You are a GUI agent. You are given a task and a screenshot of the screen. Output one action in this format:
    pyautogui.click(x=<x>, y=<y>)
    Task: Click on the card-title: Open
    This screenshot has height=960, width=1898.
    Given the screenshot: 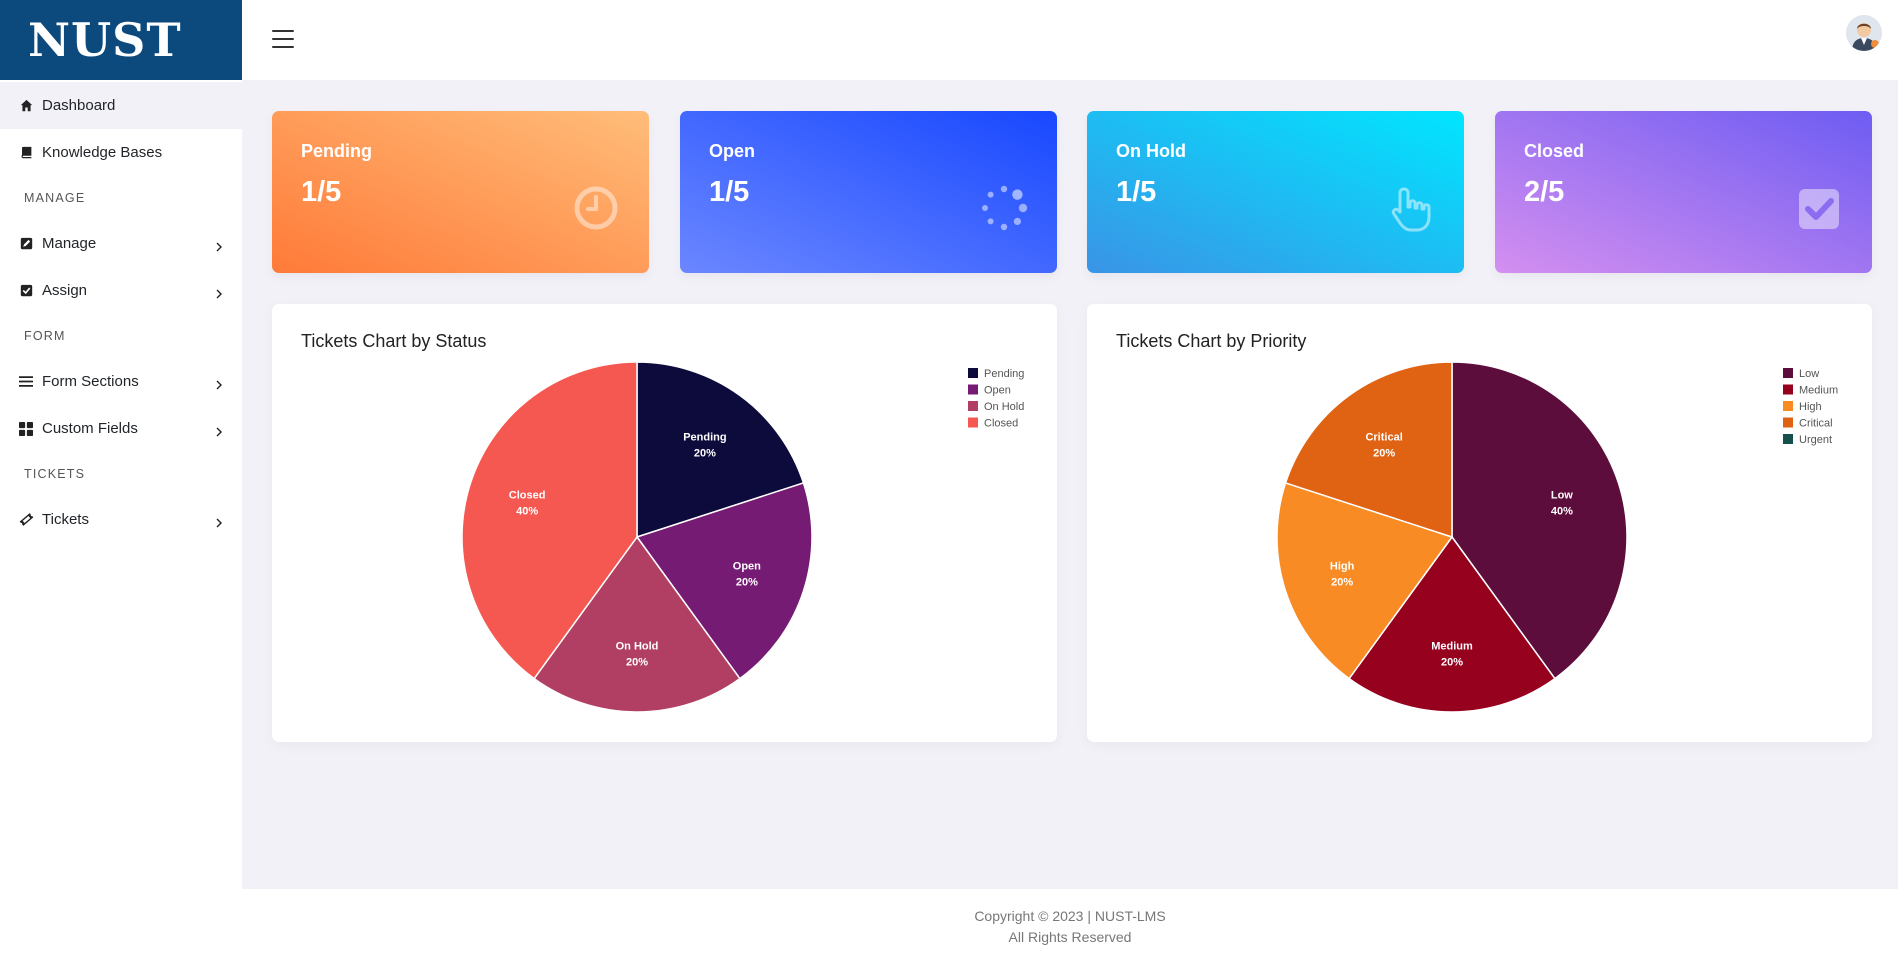 What is the action you would take?
    pyautogui.click(x=732, y=151)
    